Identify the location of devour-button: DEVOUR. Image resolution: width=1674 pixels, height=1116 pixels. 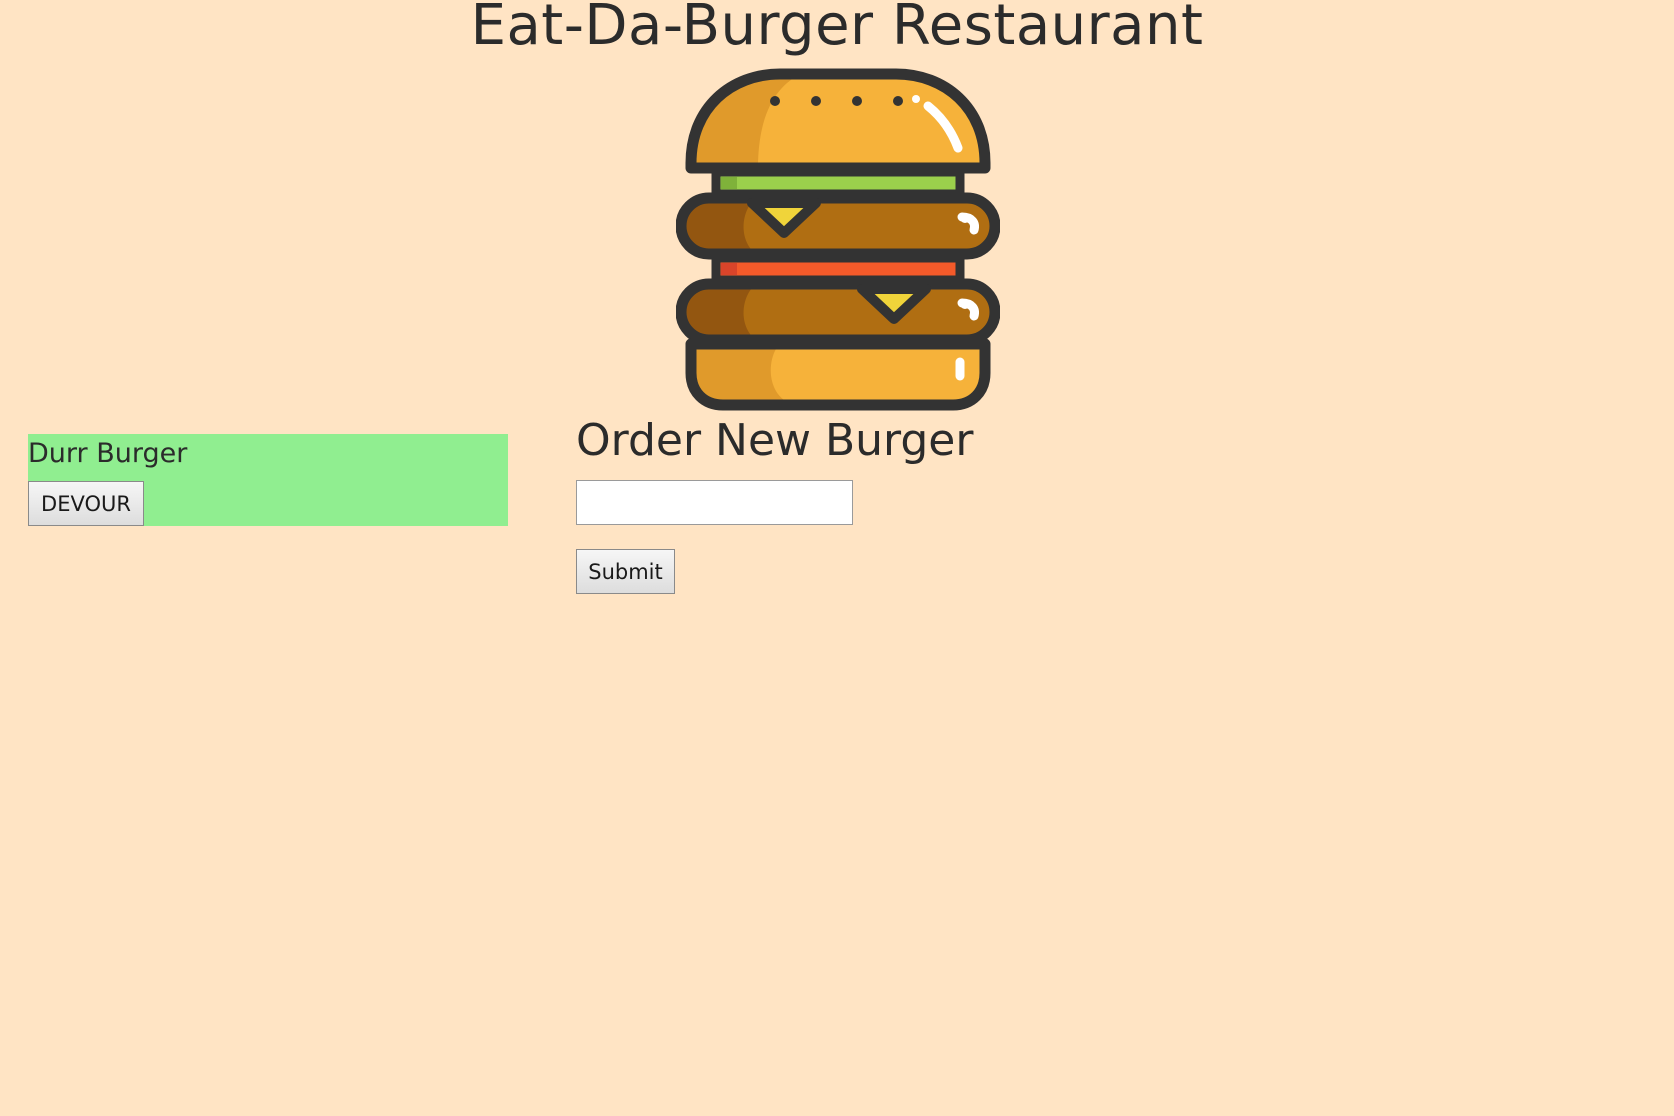
(86, 503).